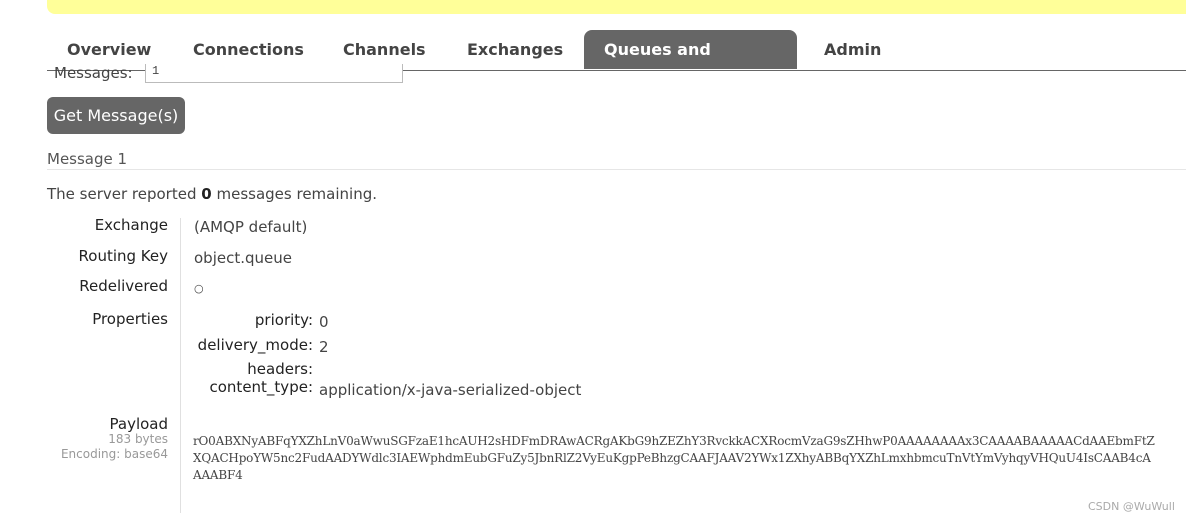 This screenshot has height=521, width=1186. What do you see at coordinates (261, 387) in the screenshot?
I see `property-key: content_type:` at bounding box center [261, 387].